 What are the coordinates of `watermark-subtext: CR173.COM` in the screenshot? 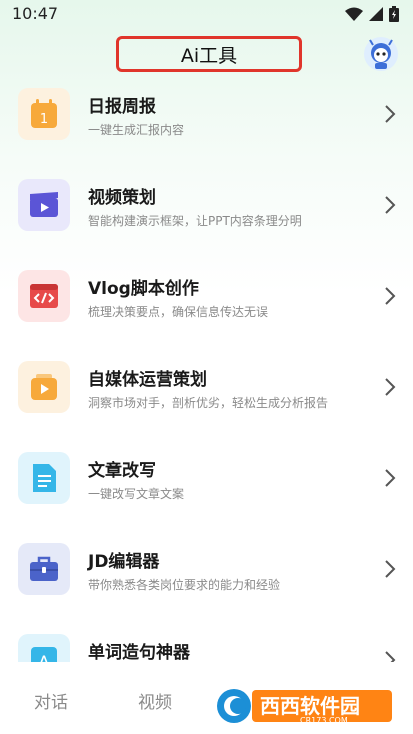 It's located at (324, 720).